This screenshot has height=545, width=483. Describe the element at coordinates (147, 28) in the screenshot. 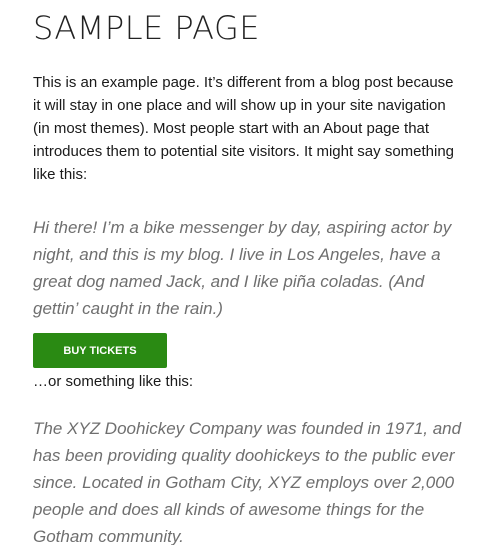

I see `page-title: SAMPLE PAGE` at that location.